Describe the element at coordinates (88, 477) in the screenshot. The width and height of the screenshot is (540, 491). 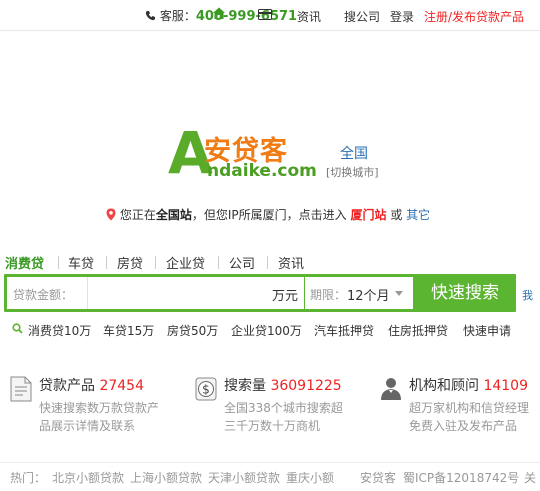
I see `hot-link: 北京小额贷款` at that location.